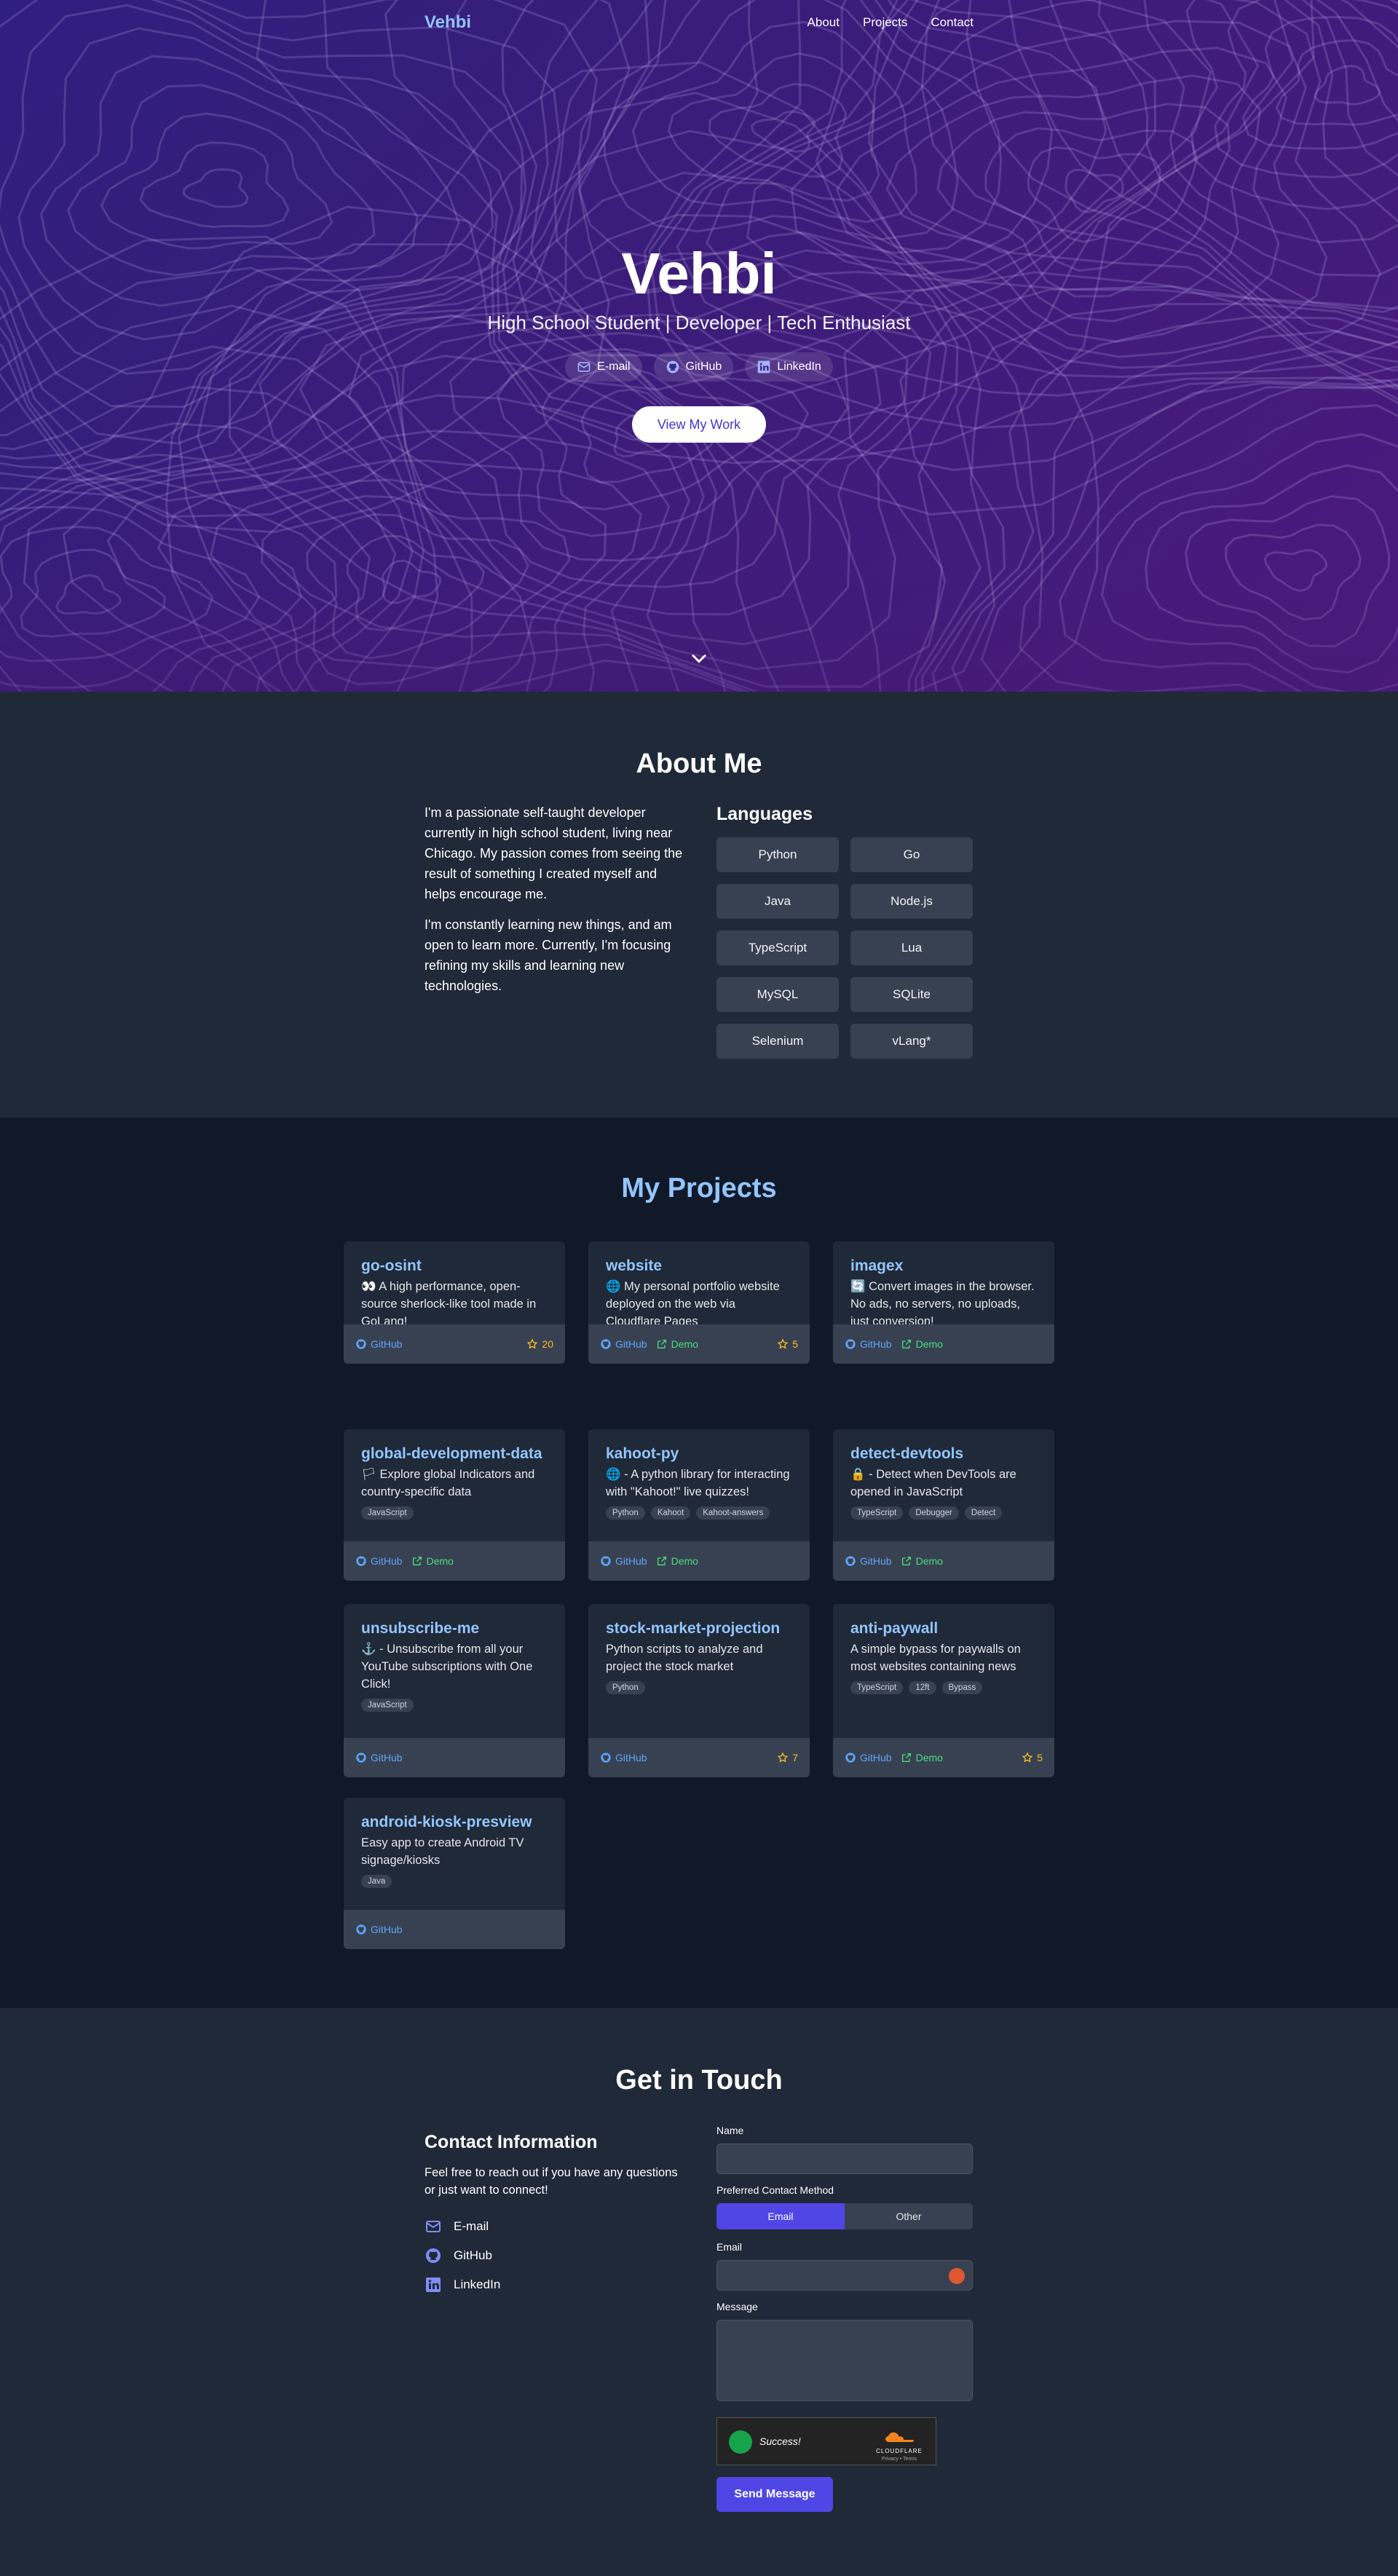  What do you see at coordinates (764, 814) in the screenshot?
I see `languages-title: Languages` at bounding box center [764, 814].